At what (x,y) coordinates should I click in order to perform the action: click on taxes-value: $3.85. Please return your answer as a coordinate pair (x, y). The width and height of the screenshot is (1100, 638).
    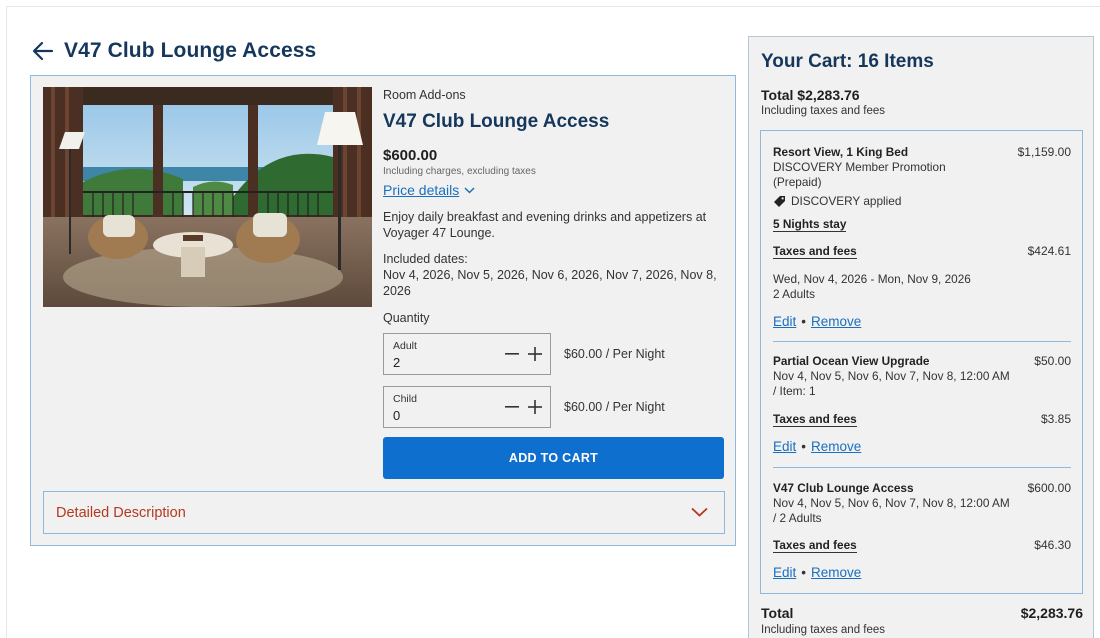
    Looking at the image, I should click on (1055, 419).